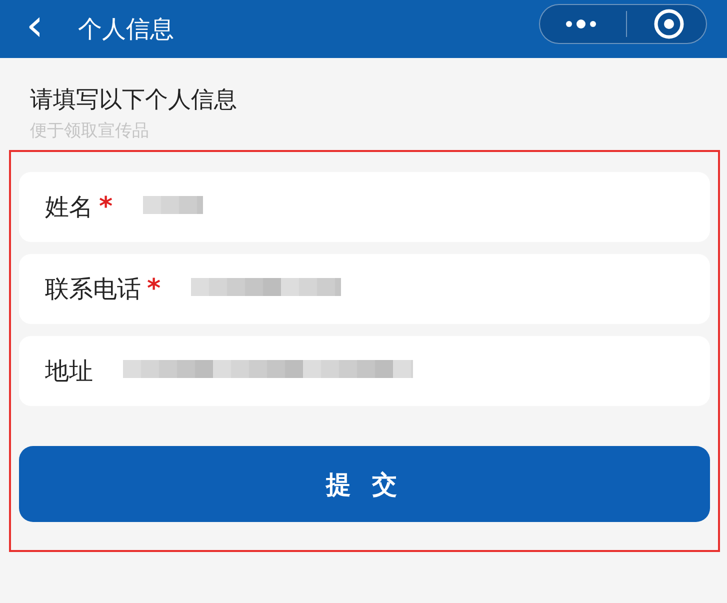 The height and width of the screenshot is (603, 727). I want to click on input-field: 地址, so click(364, 371).